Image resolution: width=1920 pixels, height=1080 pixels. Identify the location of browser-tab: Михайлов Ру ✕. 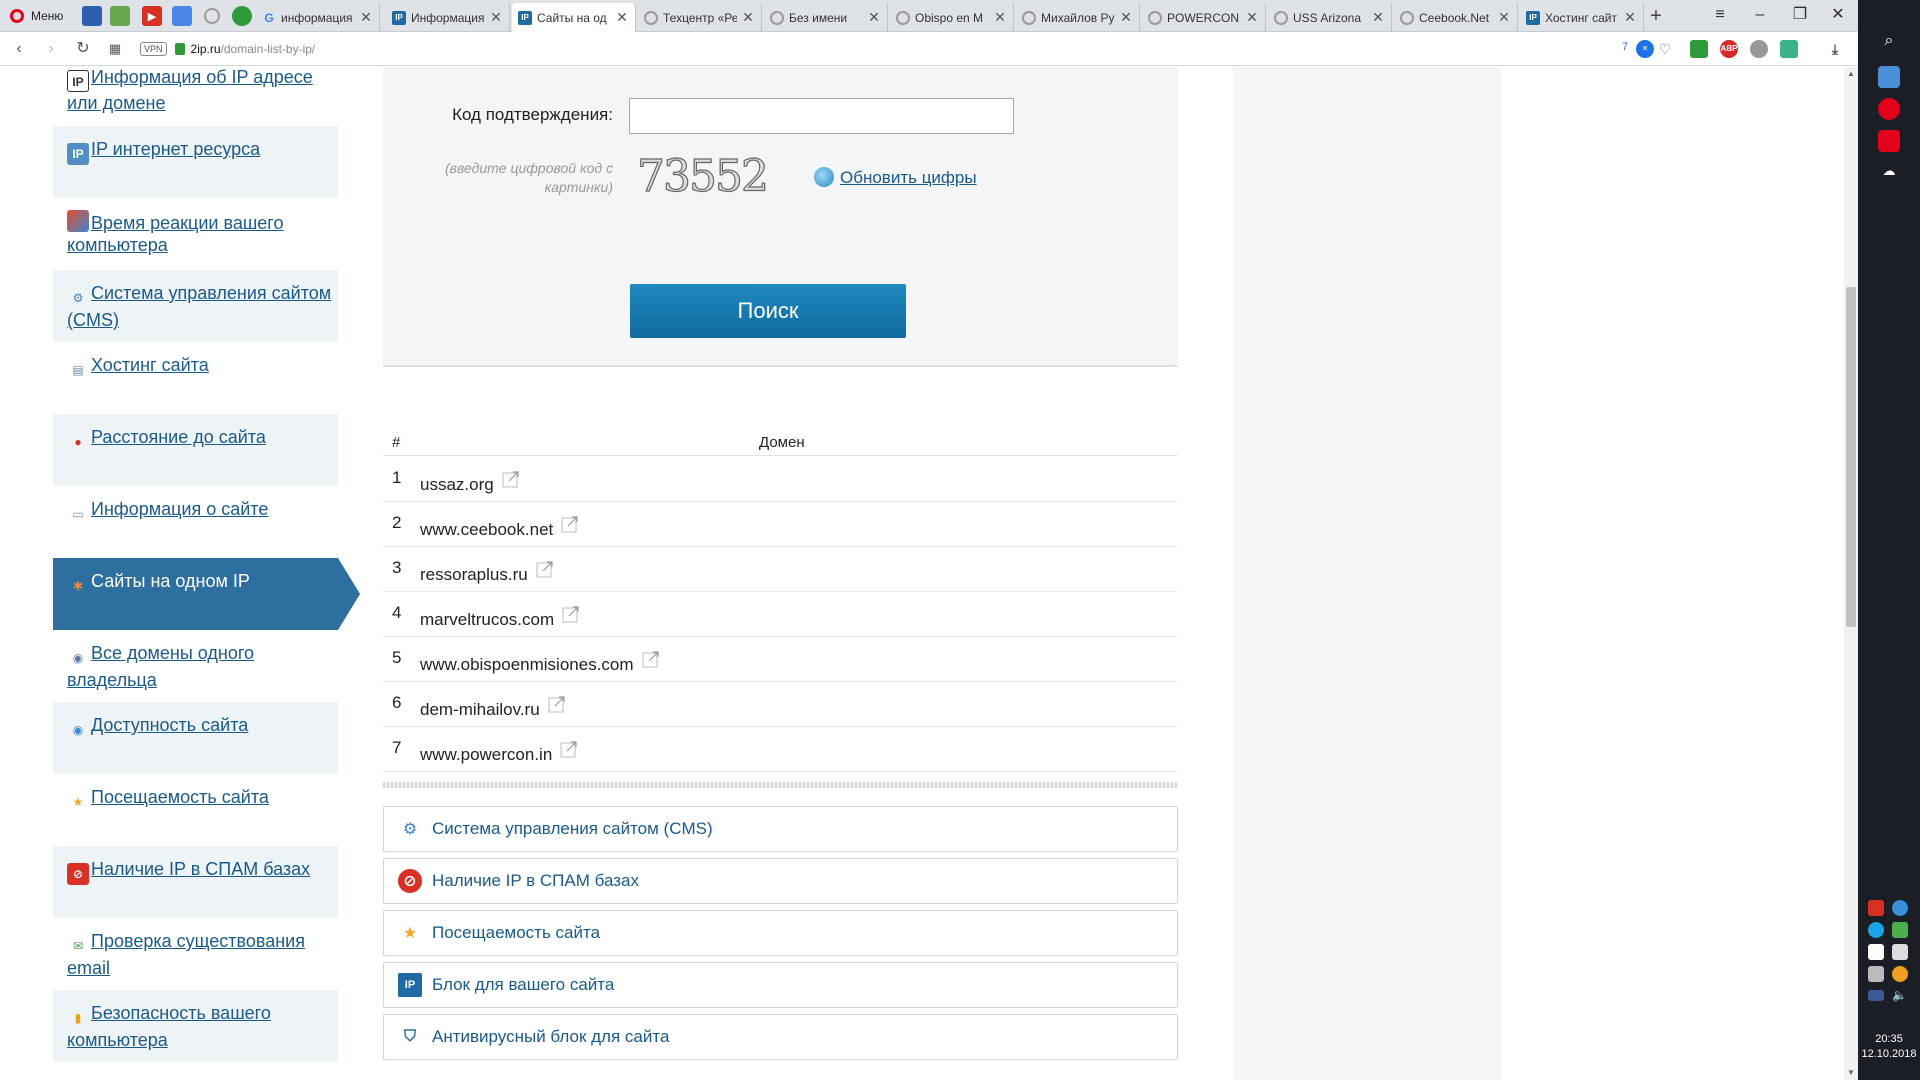
(1078, 17).